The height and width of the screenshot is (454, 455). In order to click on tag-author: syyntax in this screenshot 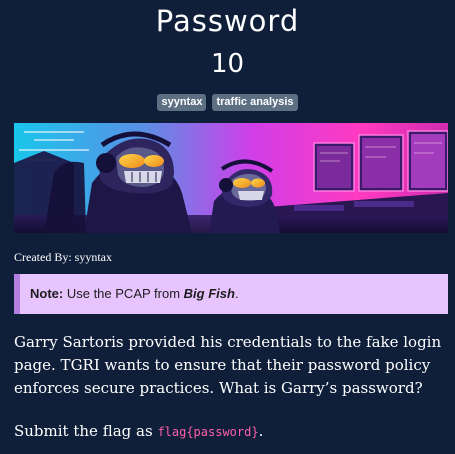, I will do `click(182, 102)`.